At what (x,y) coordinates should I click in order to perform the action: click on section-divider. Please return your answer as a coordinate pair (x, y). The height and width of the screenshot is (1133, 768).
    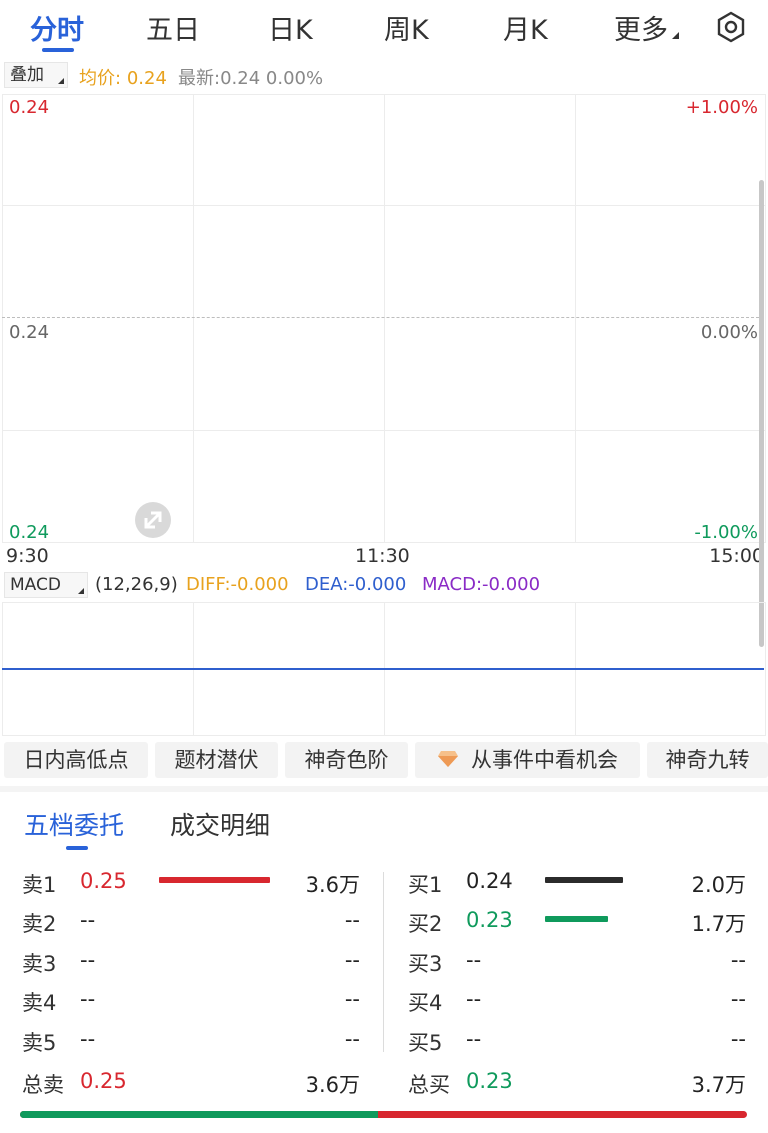
    Looking at the image, I should click on (384, 789).